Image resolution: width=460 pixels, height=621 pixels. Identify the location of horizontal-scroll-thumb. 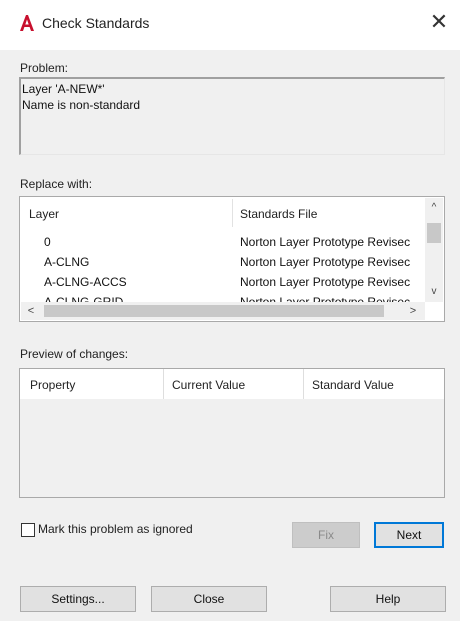
(214, 311).